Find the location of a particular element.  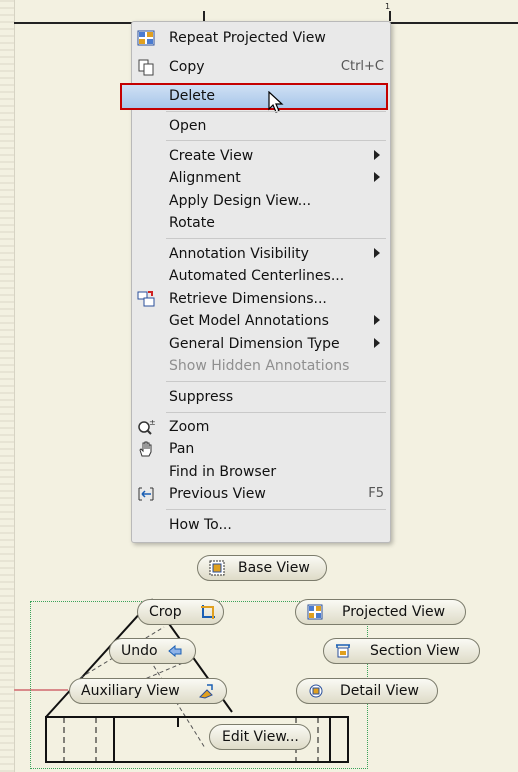

menu-item-label: Get Model Annotations is located at coordinates (249, 321).